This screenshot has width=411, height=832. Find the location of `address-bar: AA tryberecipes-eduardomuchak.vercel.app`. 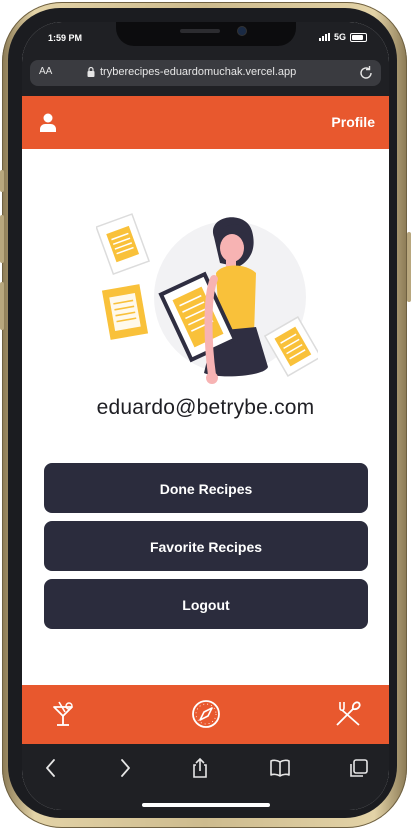

address-bar: AA tryberecipes-eduardomuchak.vercel.app is located at coordinates (205, 73).